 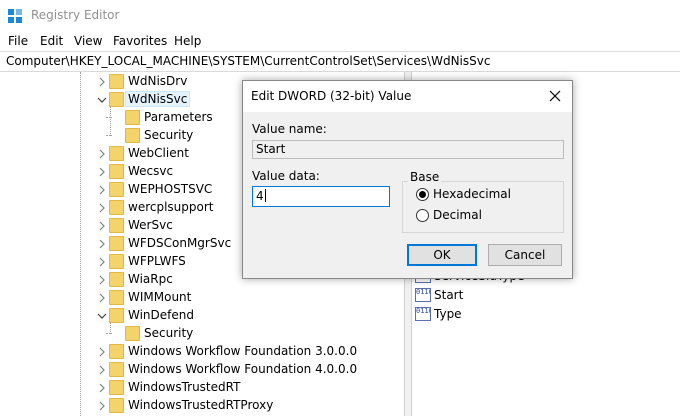 What do you see at coordinates (457, 215) in the screenshot?
I see `decimal-label: Decimal` at bounding box center [457, 215].